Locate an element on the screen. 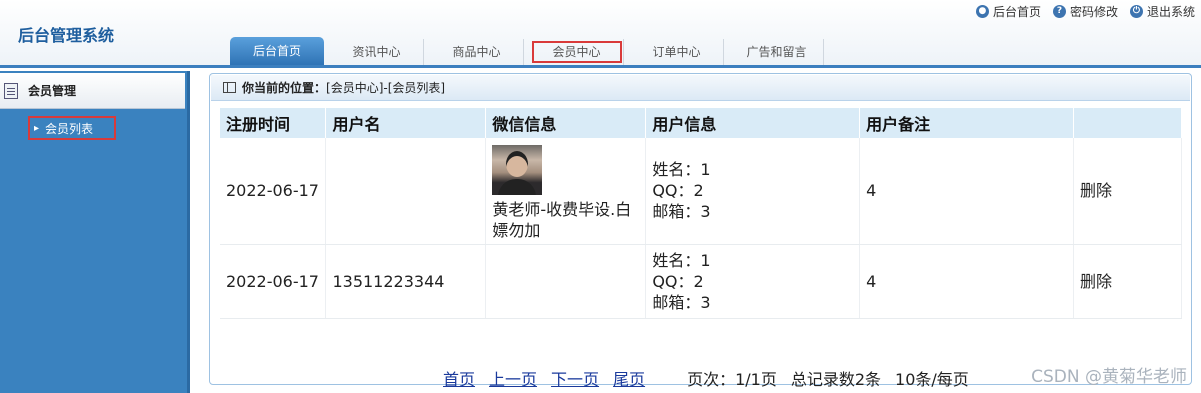  top-link-logout: ⏻ 退出系统 is located at coordinates (1162, 11).